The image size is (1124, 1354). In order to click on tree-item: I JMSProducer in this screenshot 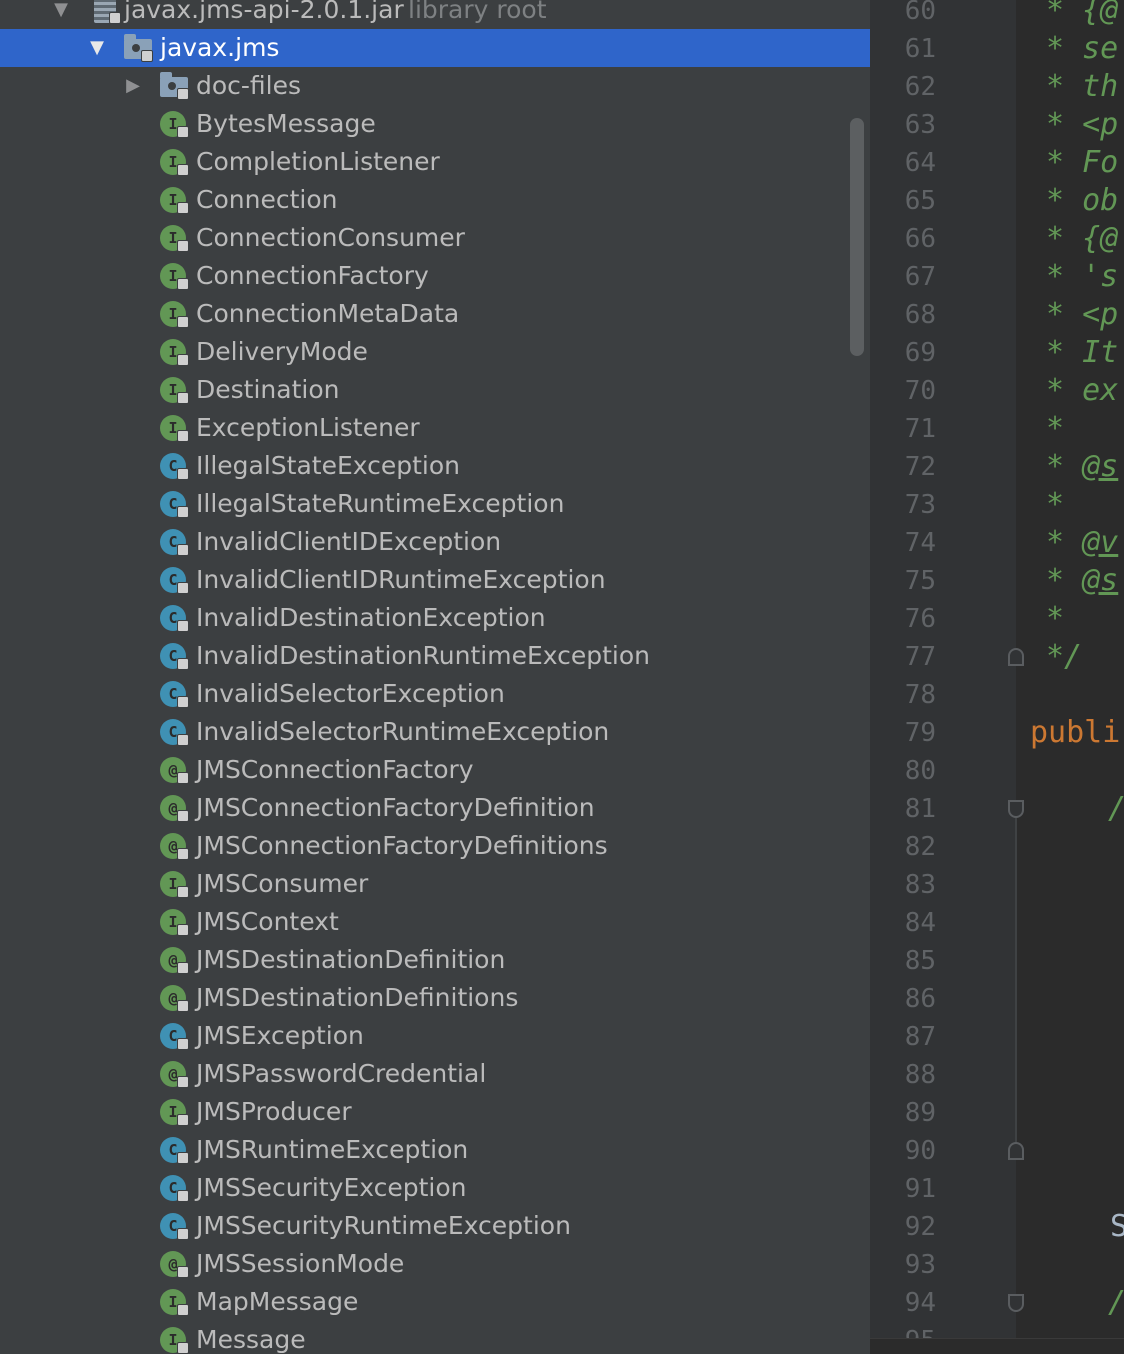, I will do `click(435, 1112)`.